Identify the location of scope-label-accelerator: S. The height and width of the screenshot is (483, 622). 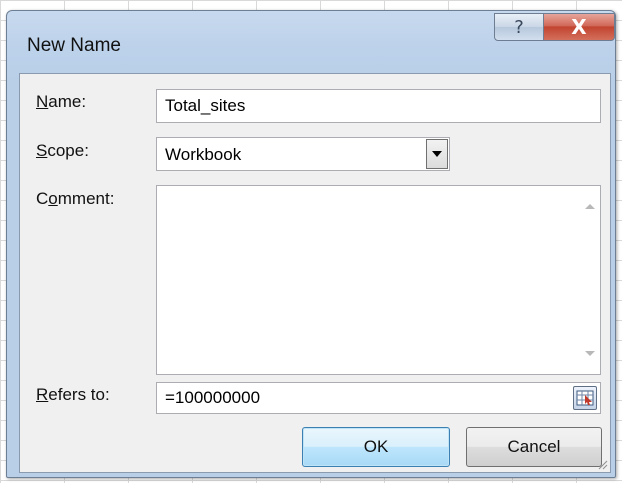
(42, 150).